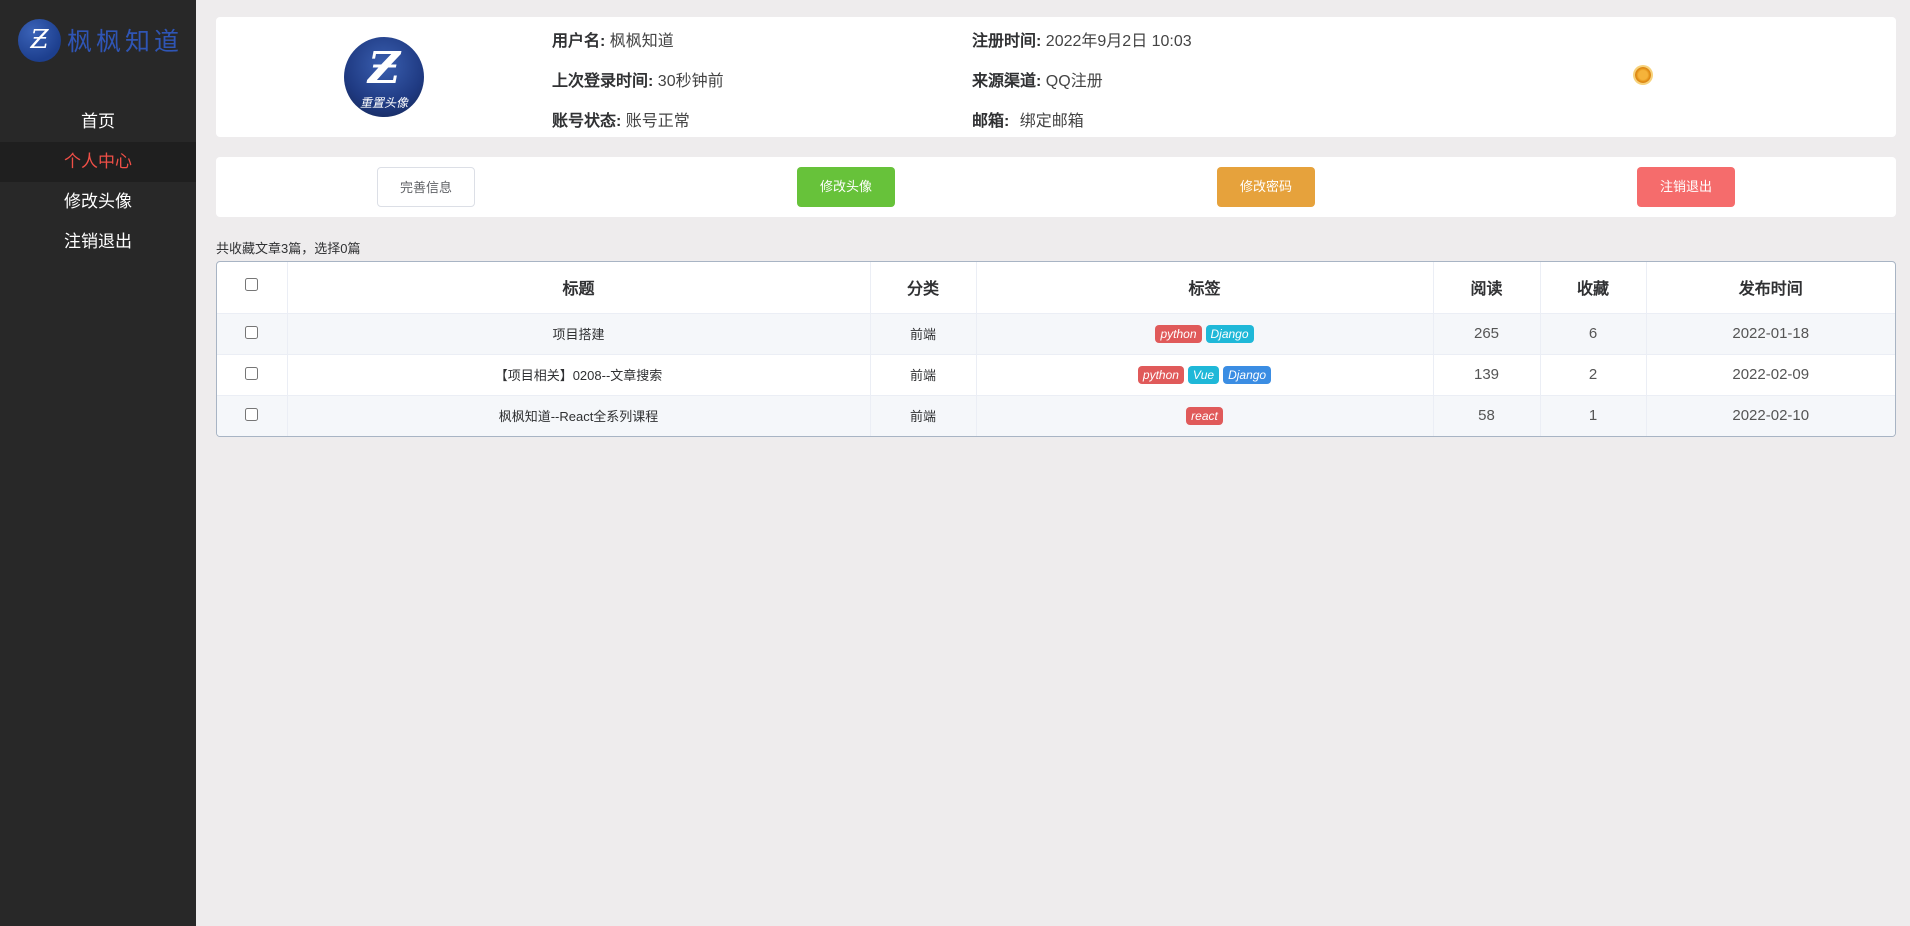 This screenshot has height=926, width=1910. I want to click on avatar: Ƶ 重置头像, so click(384, 77).